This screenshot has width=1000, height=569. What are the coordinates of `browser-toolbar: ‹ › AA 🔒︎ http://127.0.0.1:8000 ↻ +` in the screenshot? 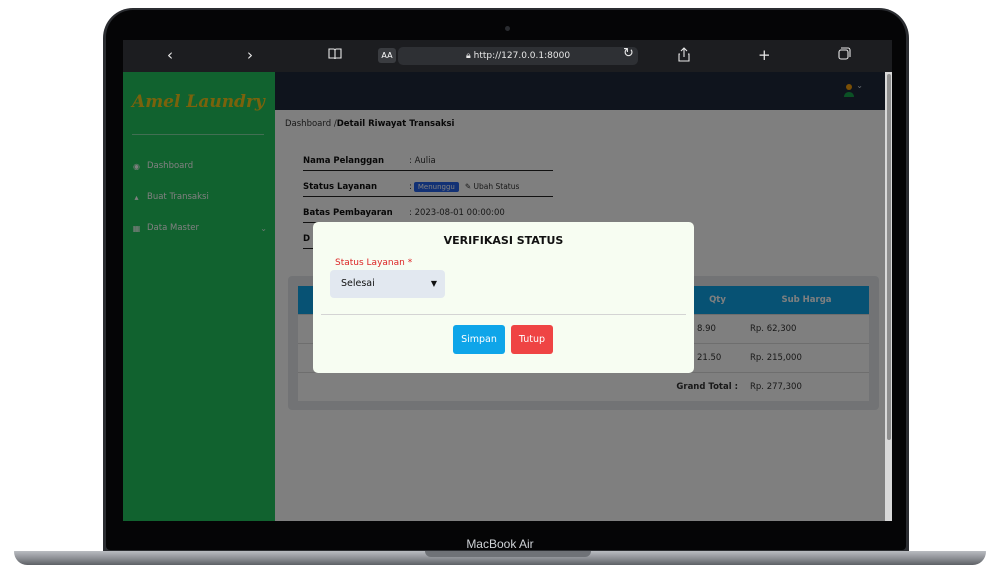 It's located at (507, 56).